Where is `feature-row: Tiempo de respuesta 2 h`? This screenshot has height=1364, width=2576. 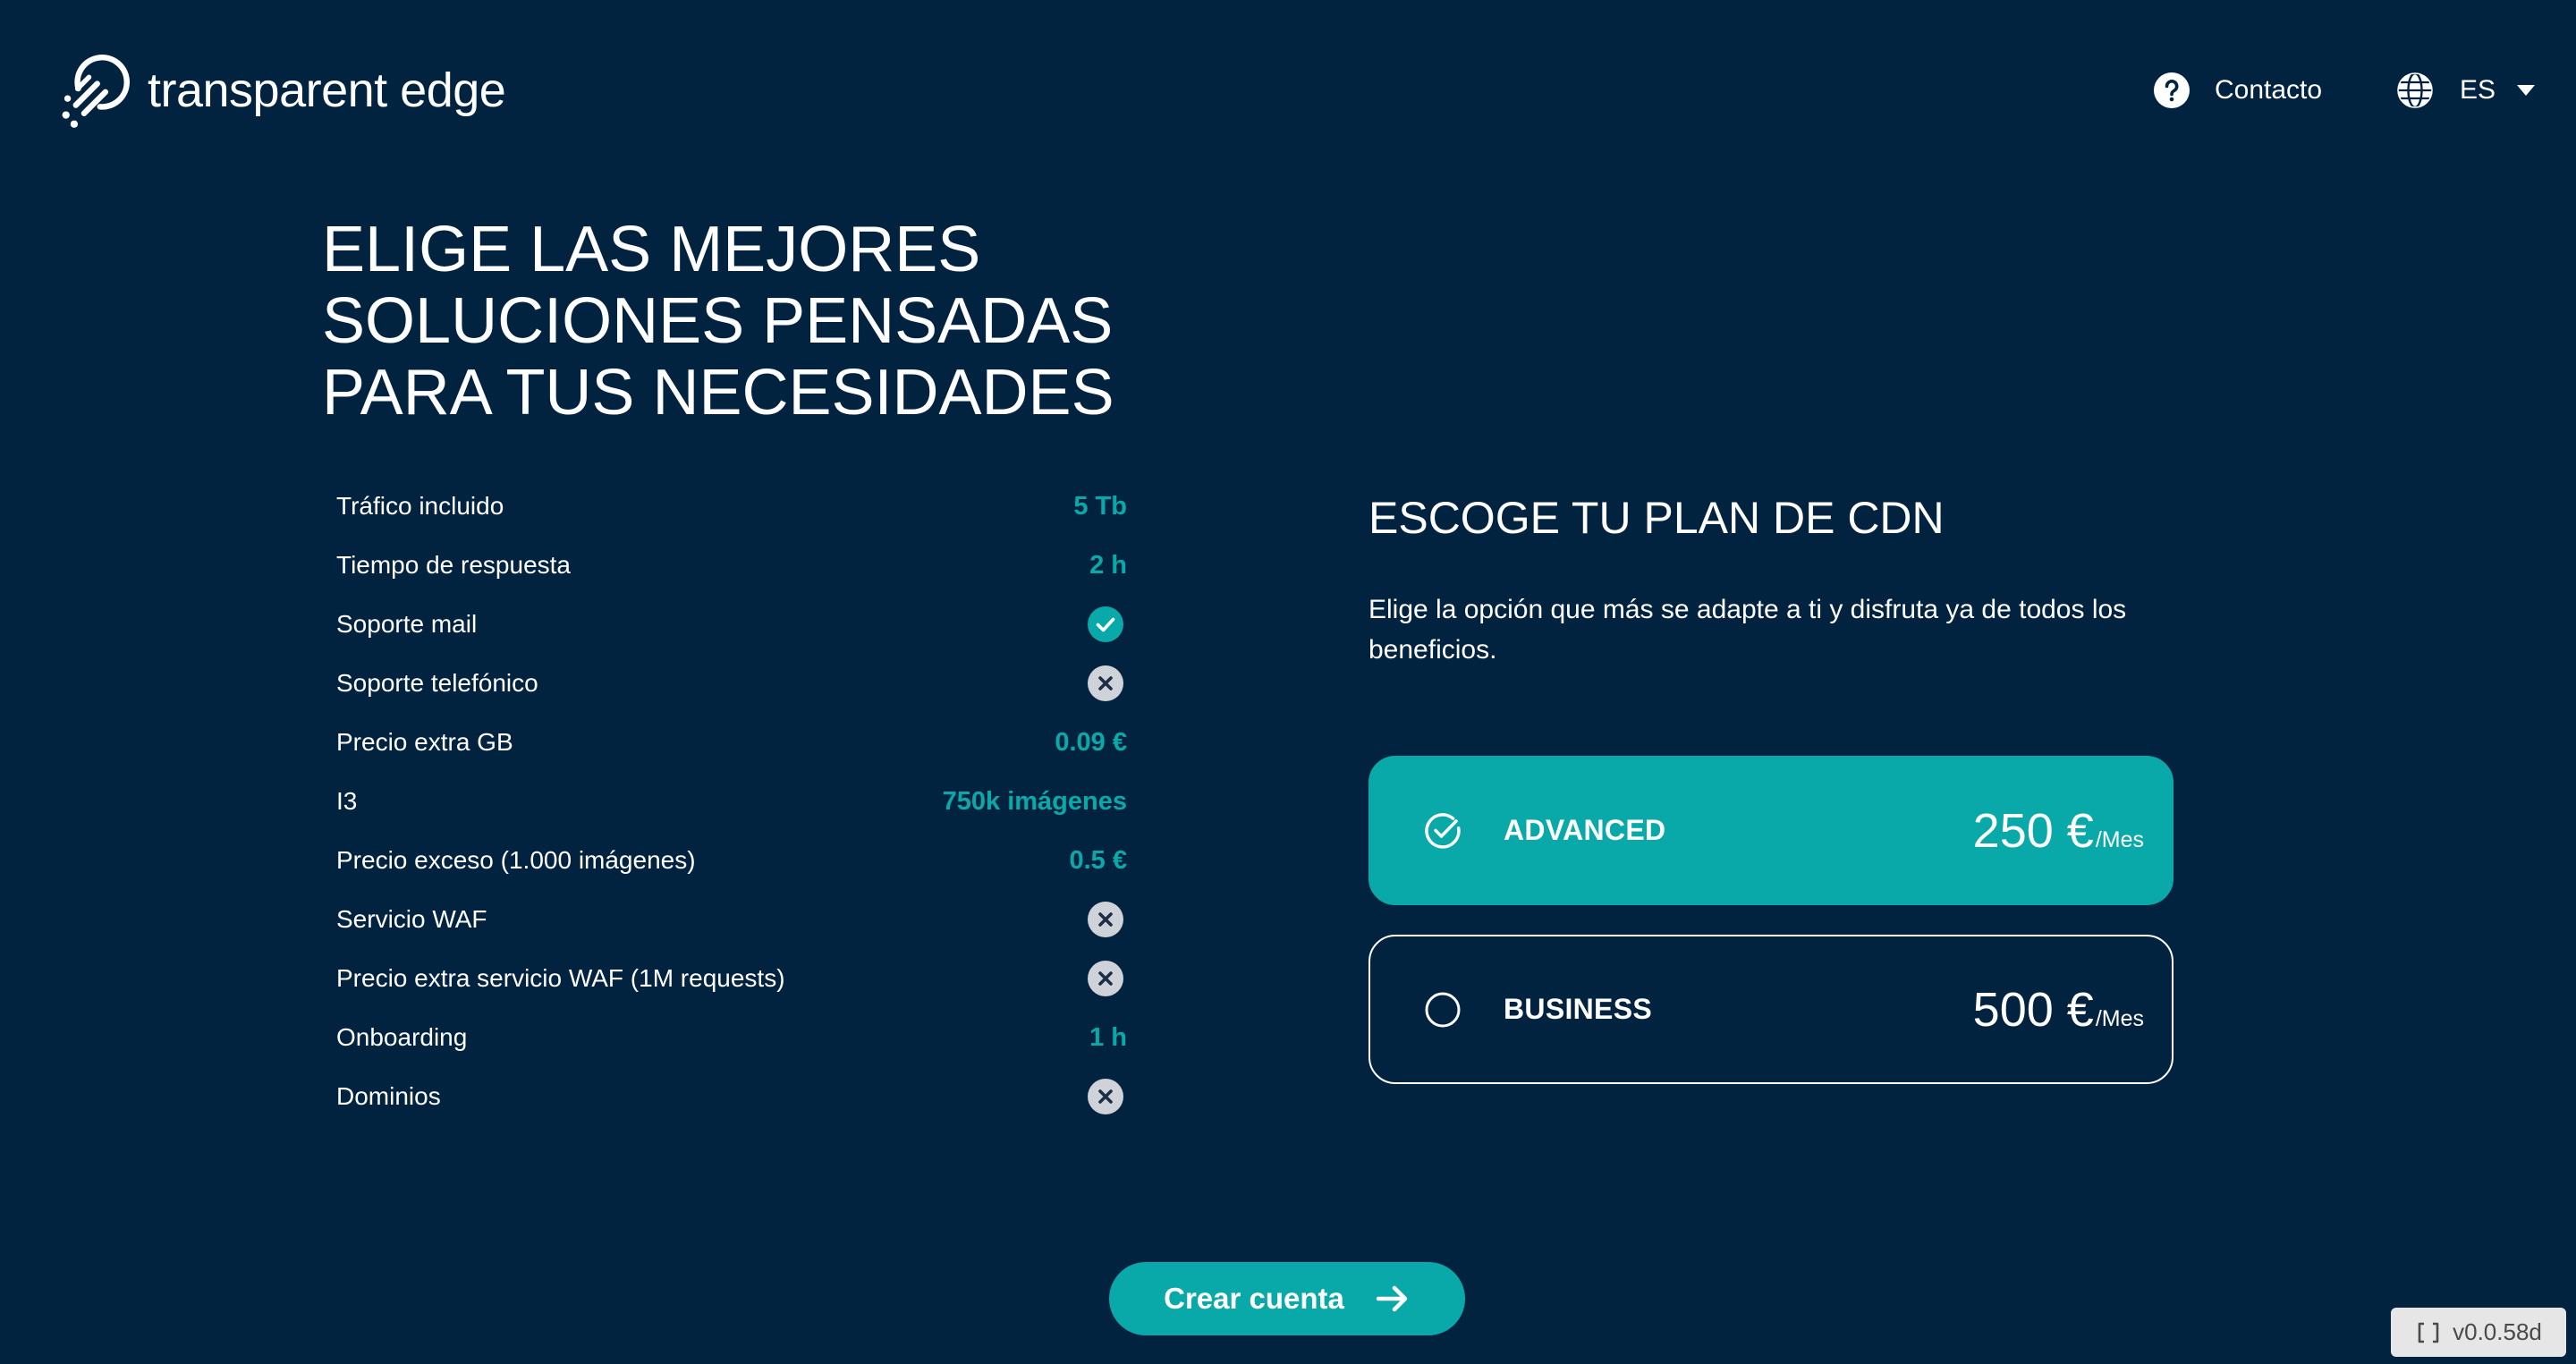 feature-row: Tiempo de respuesta 2 h is located at coordinates (731, 565).